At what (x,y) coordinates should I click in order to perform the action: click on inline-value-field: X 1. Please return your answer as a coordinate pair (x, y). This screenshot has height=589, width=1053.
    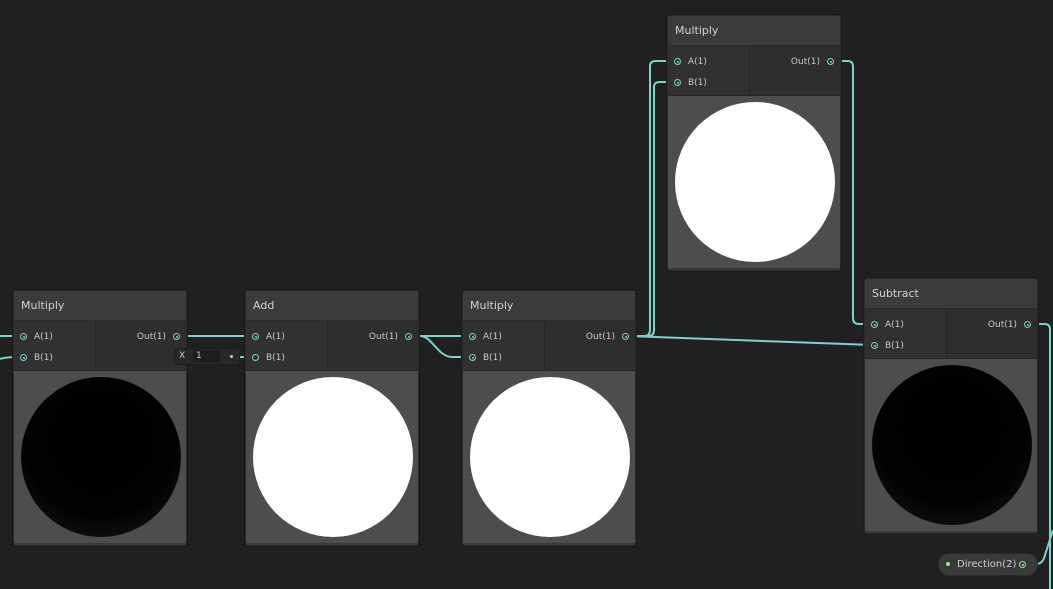
    Looking at the image, I should click on (207, 356).